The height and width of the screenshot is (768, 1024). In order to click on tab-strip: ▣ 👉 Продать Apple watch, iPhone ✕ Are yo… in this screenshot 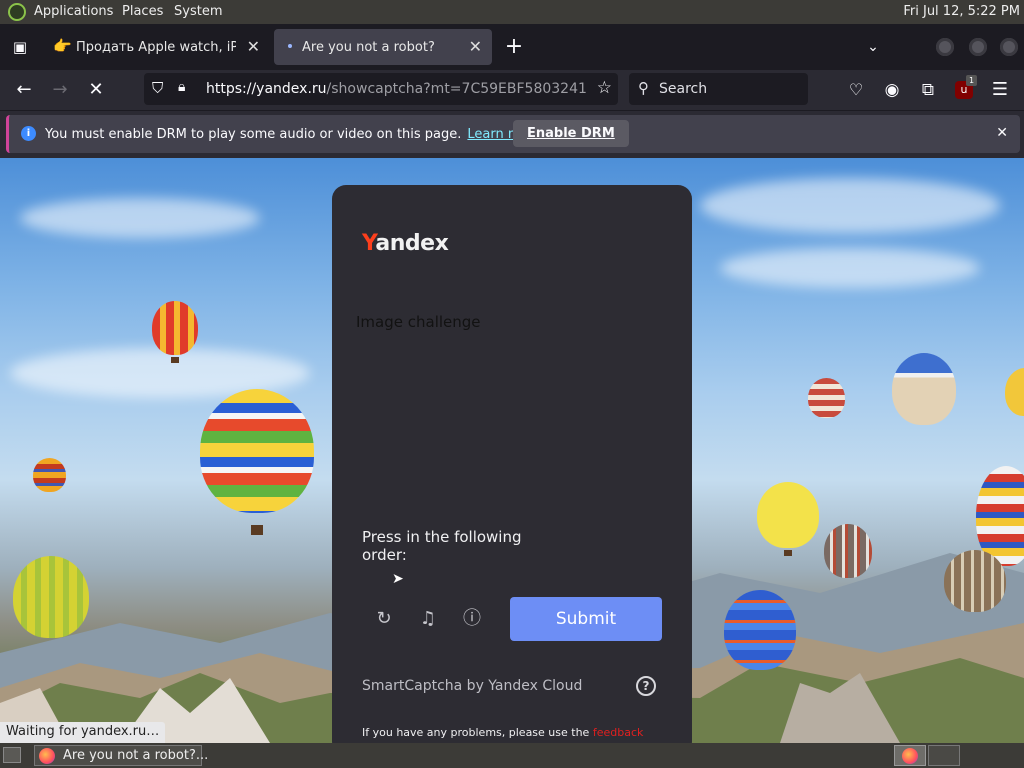, I will do `click(512, 47)`.